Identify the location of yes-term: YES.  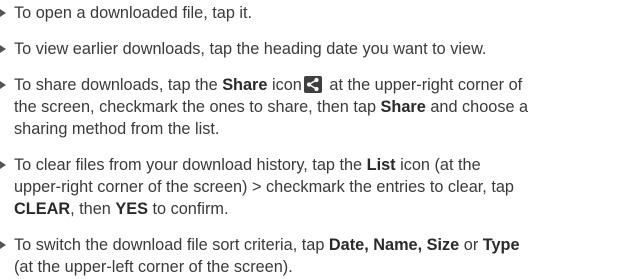
(131, 209).